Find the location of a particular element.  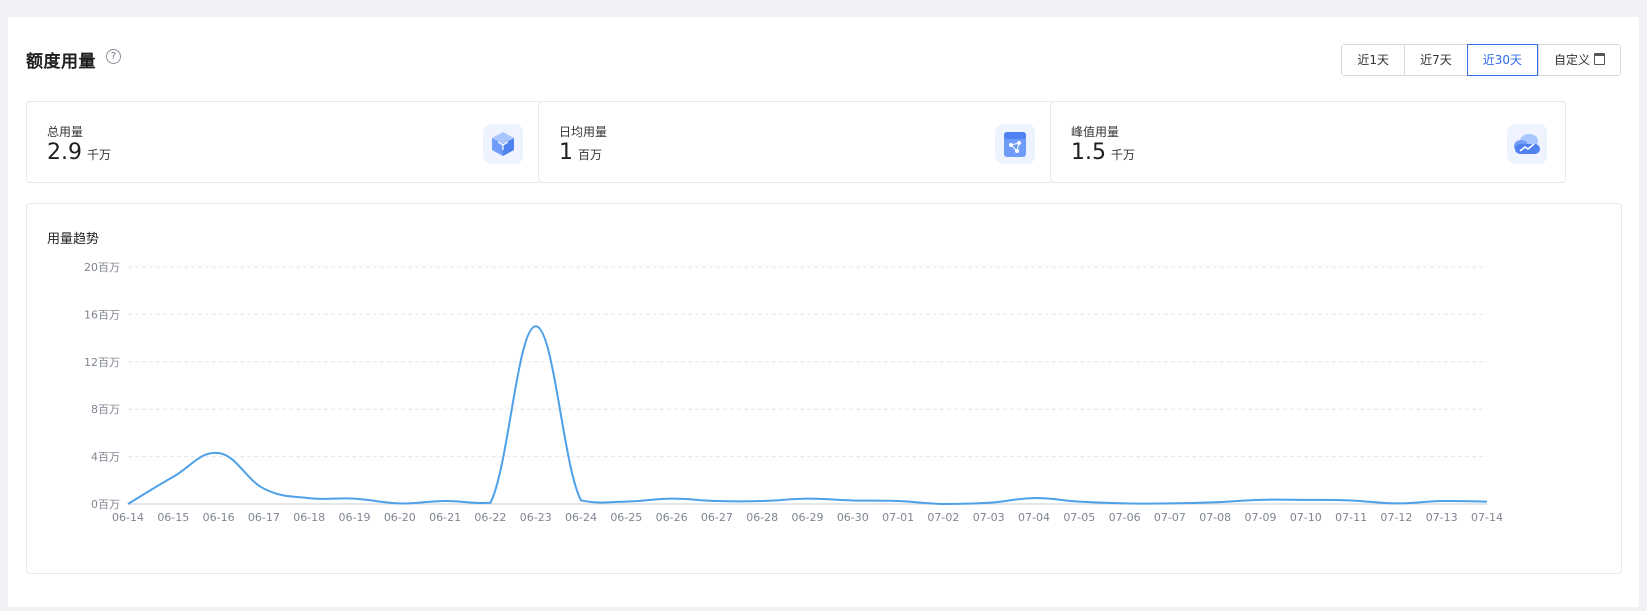

x-tick-label: 06-28 is located at coordinates (762, 517).